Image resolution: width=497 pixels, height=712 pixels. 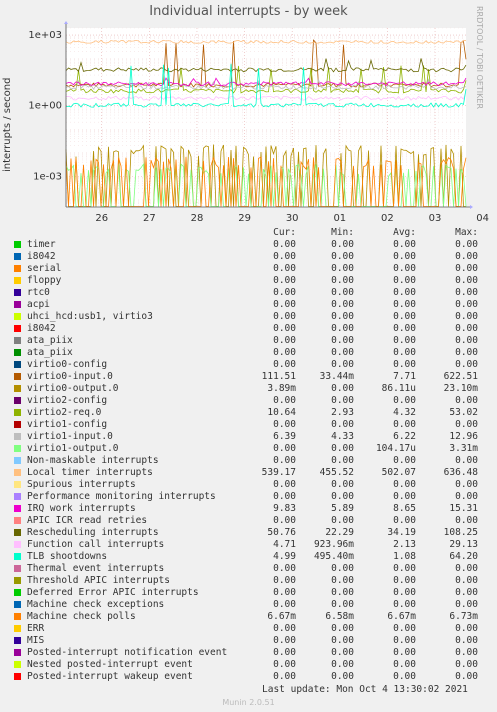 I want to click on legend-row: timer 0.00 0.00 0.00 0.00, so click(x=249, y=245).